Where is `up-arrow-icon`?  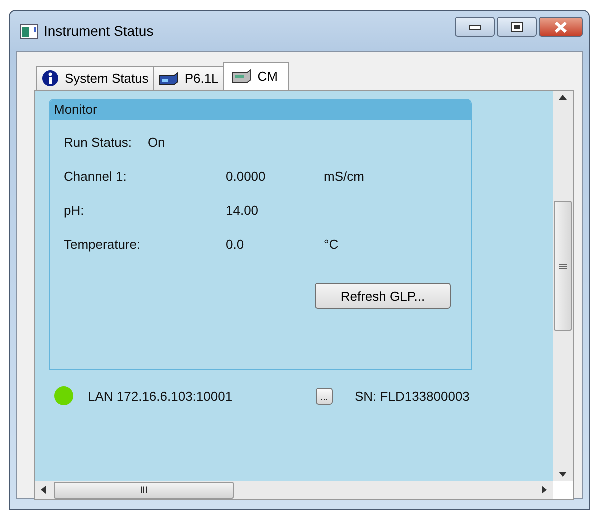
up-arrow-icon is located at coordinates (563, 97).